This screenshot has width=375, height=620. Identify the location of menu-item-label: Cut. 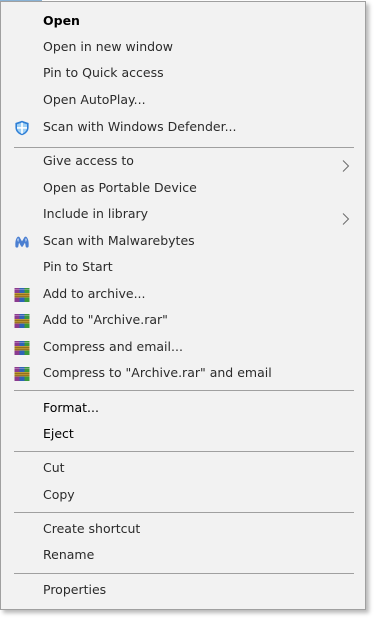
(54, 467).